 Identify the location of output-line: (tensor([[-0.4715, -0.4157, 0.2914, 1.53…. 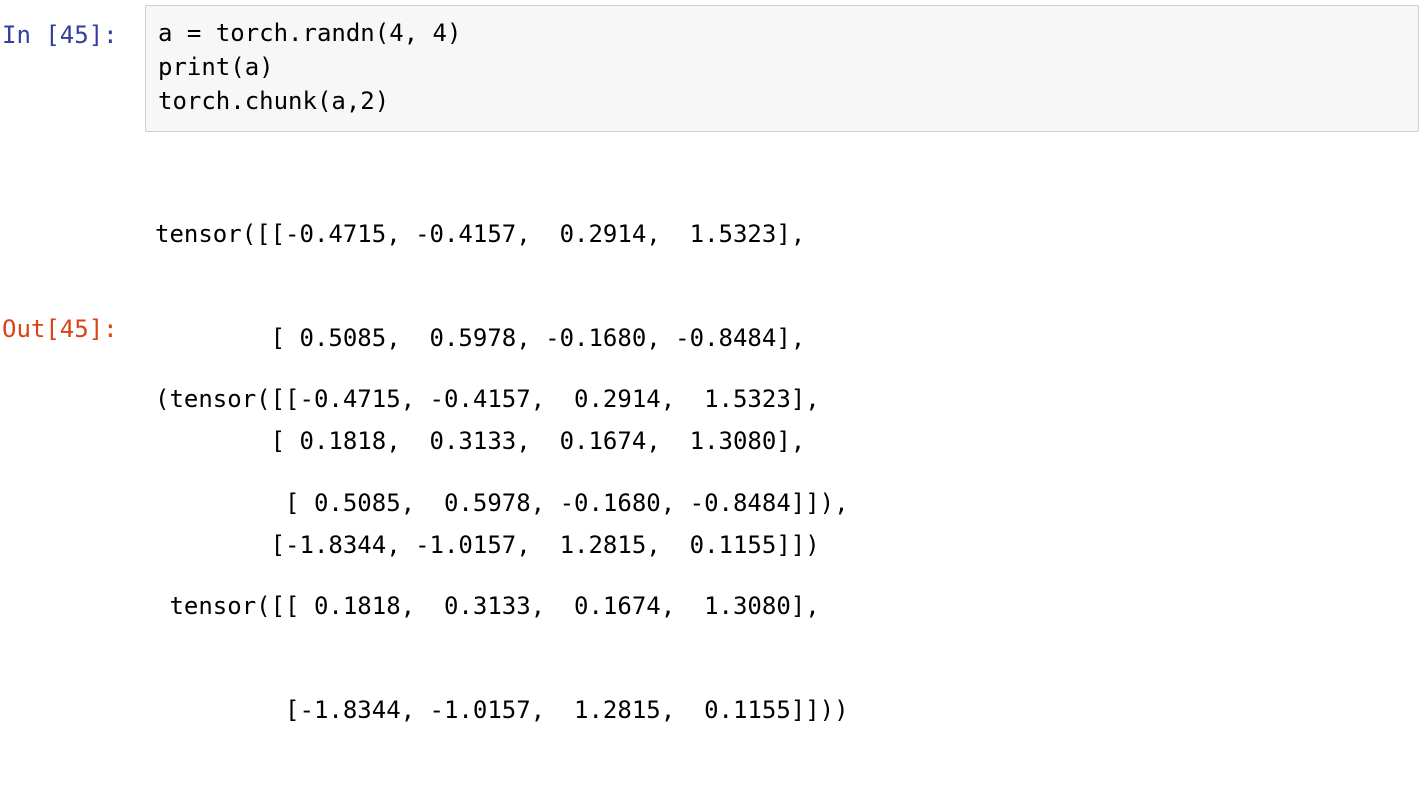
(487, 399).